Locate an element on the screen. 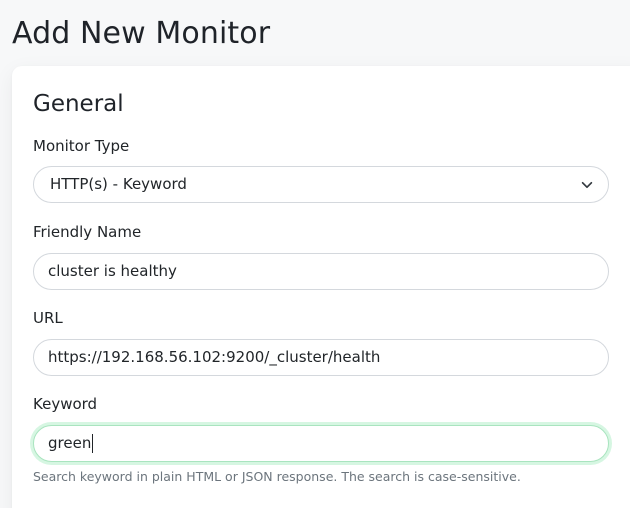 The image size is (630, 508). page-title: Add New Monitor is located at coordinates (141, 33).